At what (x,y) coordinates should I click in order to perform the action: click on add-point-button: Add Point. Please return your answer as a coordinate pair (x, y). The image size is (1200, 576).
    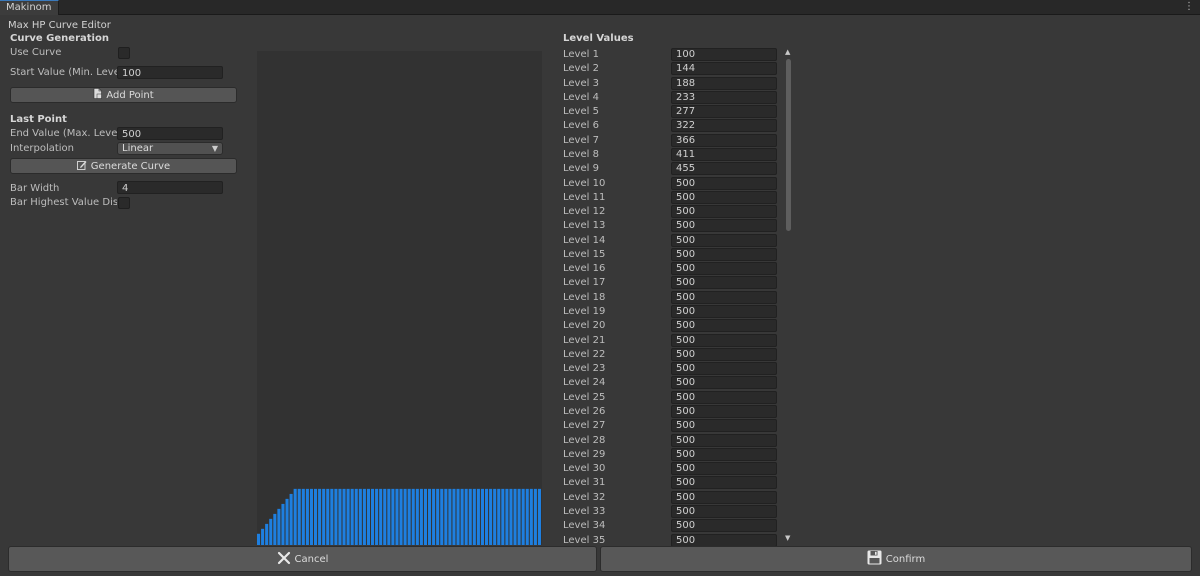
    Looking at the image, I should click on (123, 95).